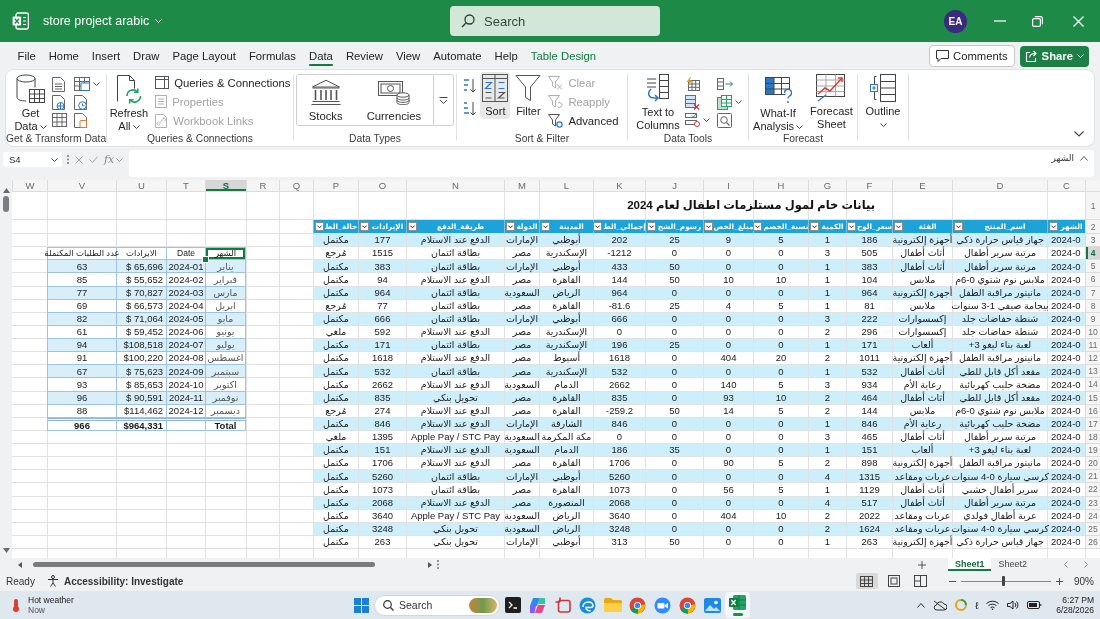  Describe the element at coordinates (321, 56) in the screenshot. I see `ribbon-tab: Data` at that location.